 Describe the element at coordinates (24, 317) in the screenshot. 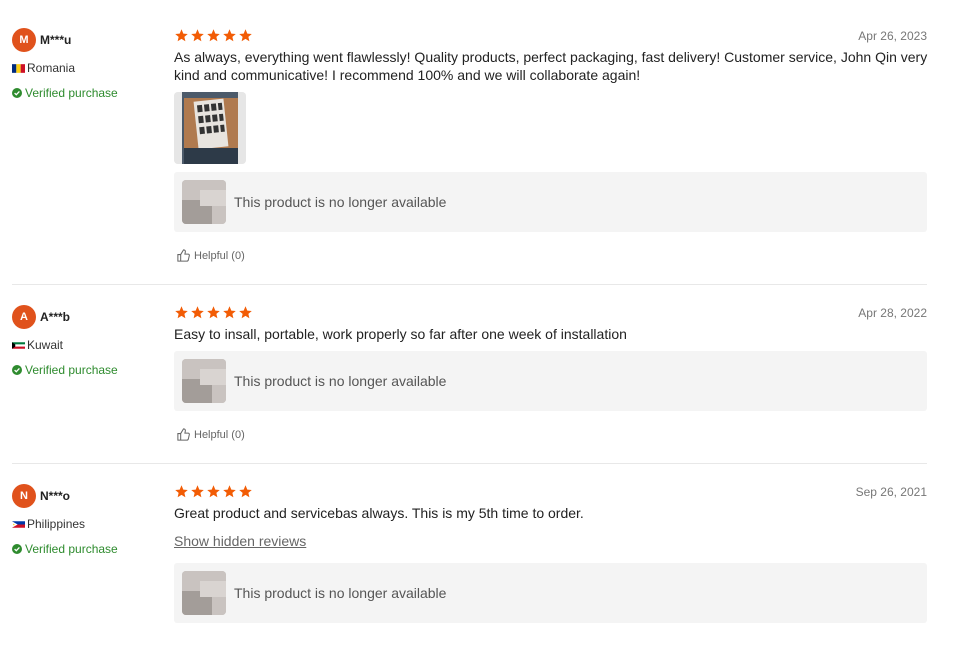

I see `avatar: A` at that location.